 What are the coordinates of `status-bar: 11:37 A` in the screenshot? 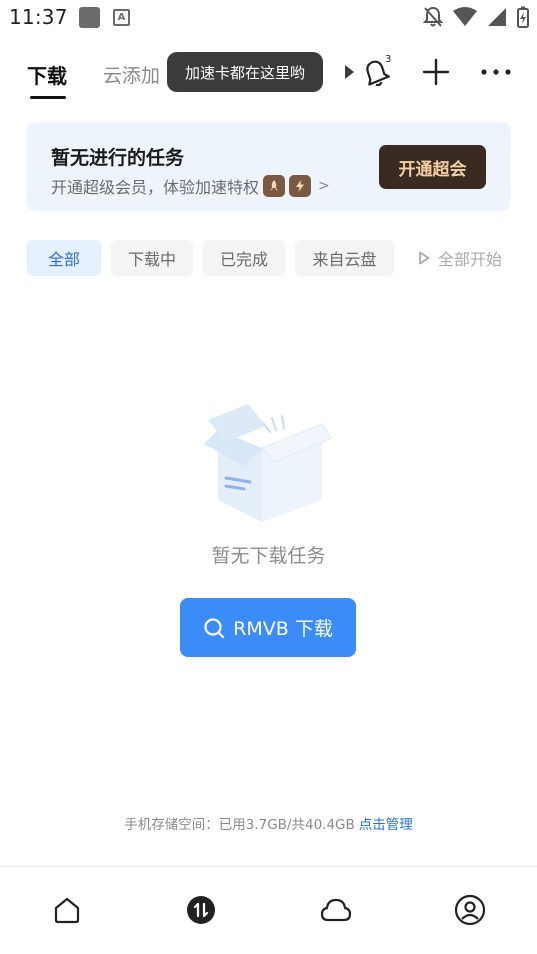 It's located at (268, 18).